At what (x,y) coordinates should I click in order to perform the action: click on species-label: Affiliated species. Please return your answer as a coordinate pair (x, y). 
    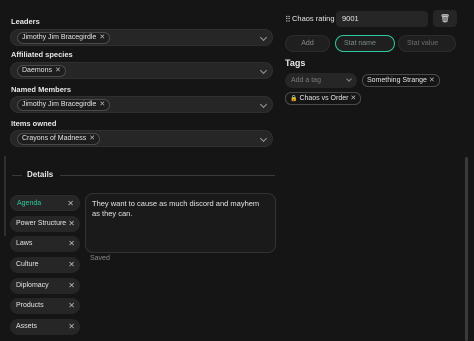
    Looking at the image, I should click on (42, 54).